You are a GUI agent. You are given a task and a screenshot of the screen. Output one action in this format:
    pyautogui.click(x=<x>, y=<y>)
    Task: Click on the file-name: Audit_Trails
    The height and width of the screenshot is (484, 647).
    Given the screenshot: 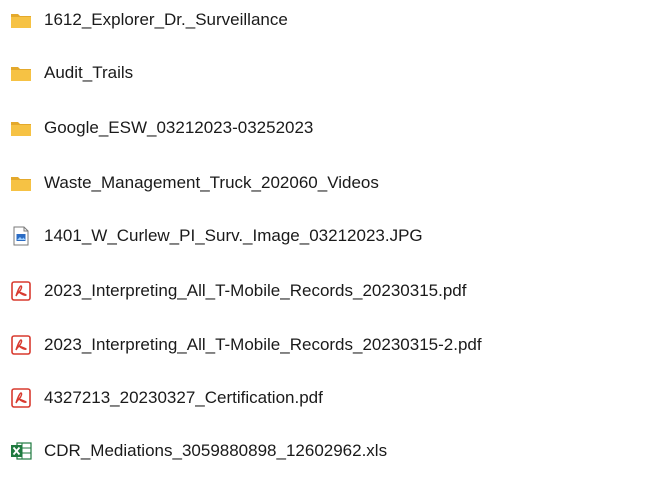 What is the action you would take?
    pyautogui.click(x=89, y=72)
    